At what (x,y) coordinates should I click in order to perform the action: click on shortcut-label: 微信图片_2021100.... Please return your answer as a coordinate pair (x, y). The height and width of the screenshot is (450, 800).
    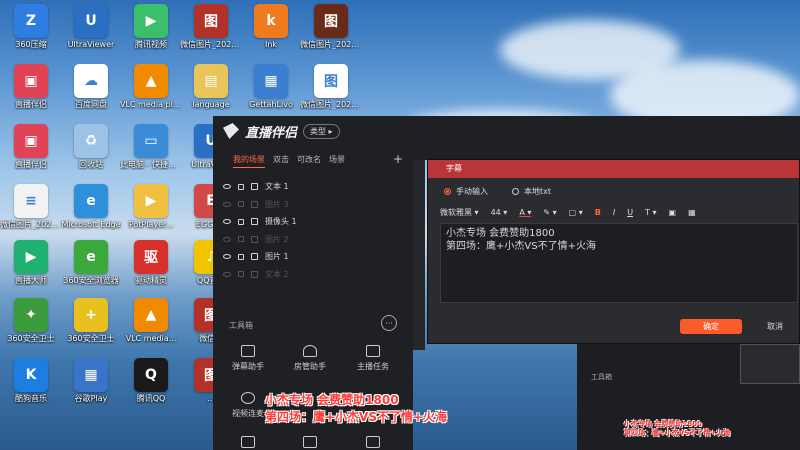
    Looking at the image, I should click on (211, 44).